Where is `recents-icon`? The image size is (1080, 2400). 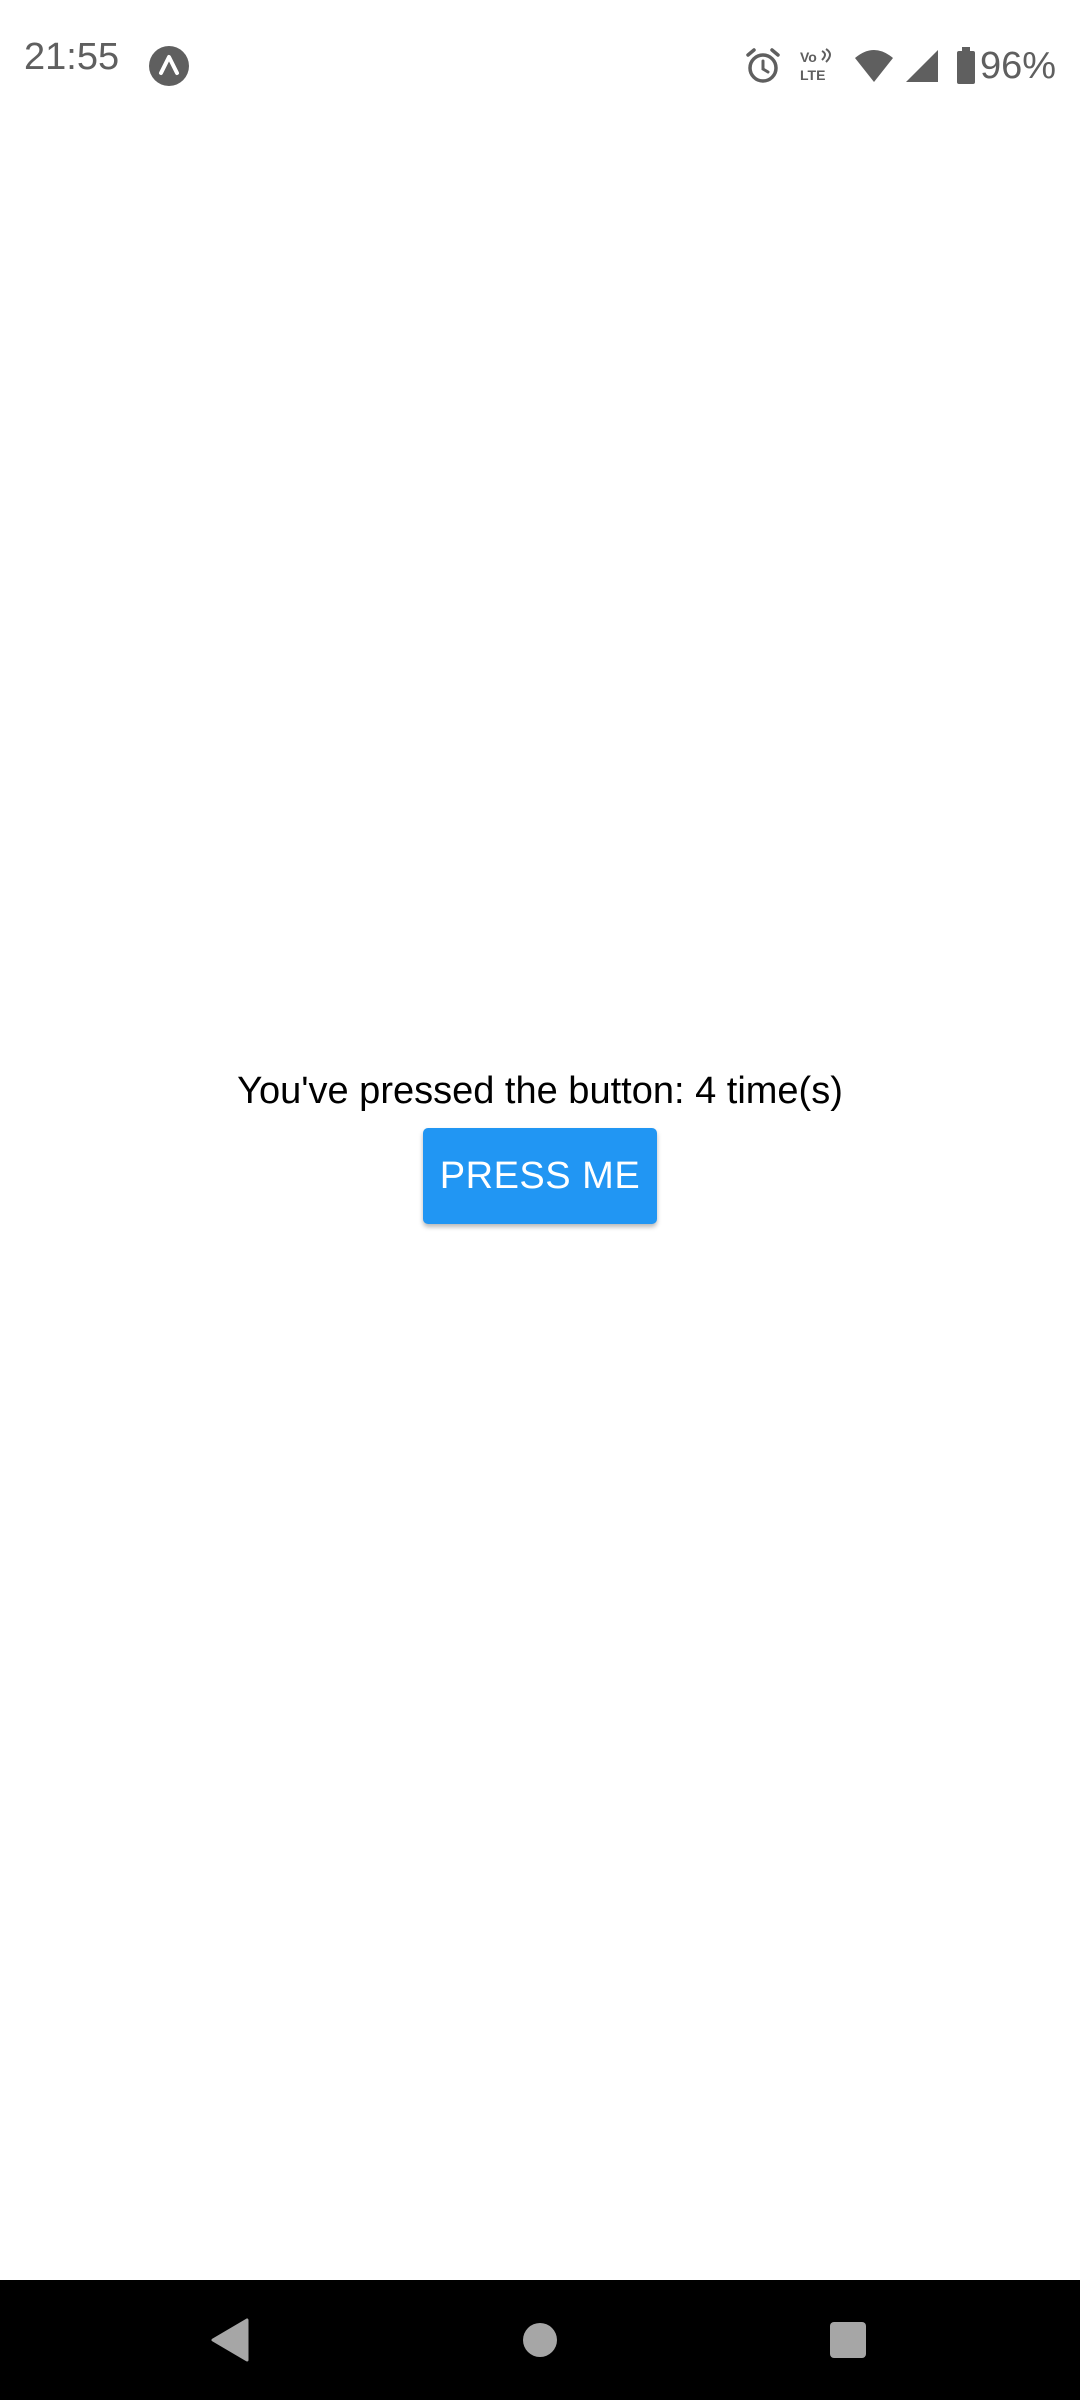
recents-icon is located at coordinates (848, 2340).